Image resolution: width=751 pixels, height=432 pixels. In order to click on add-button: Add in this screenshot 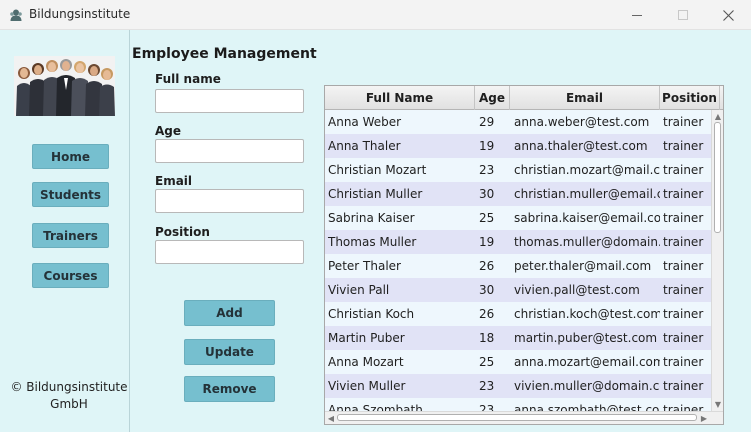, I will do `click(229, 313)`.